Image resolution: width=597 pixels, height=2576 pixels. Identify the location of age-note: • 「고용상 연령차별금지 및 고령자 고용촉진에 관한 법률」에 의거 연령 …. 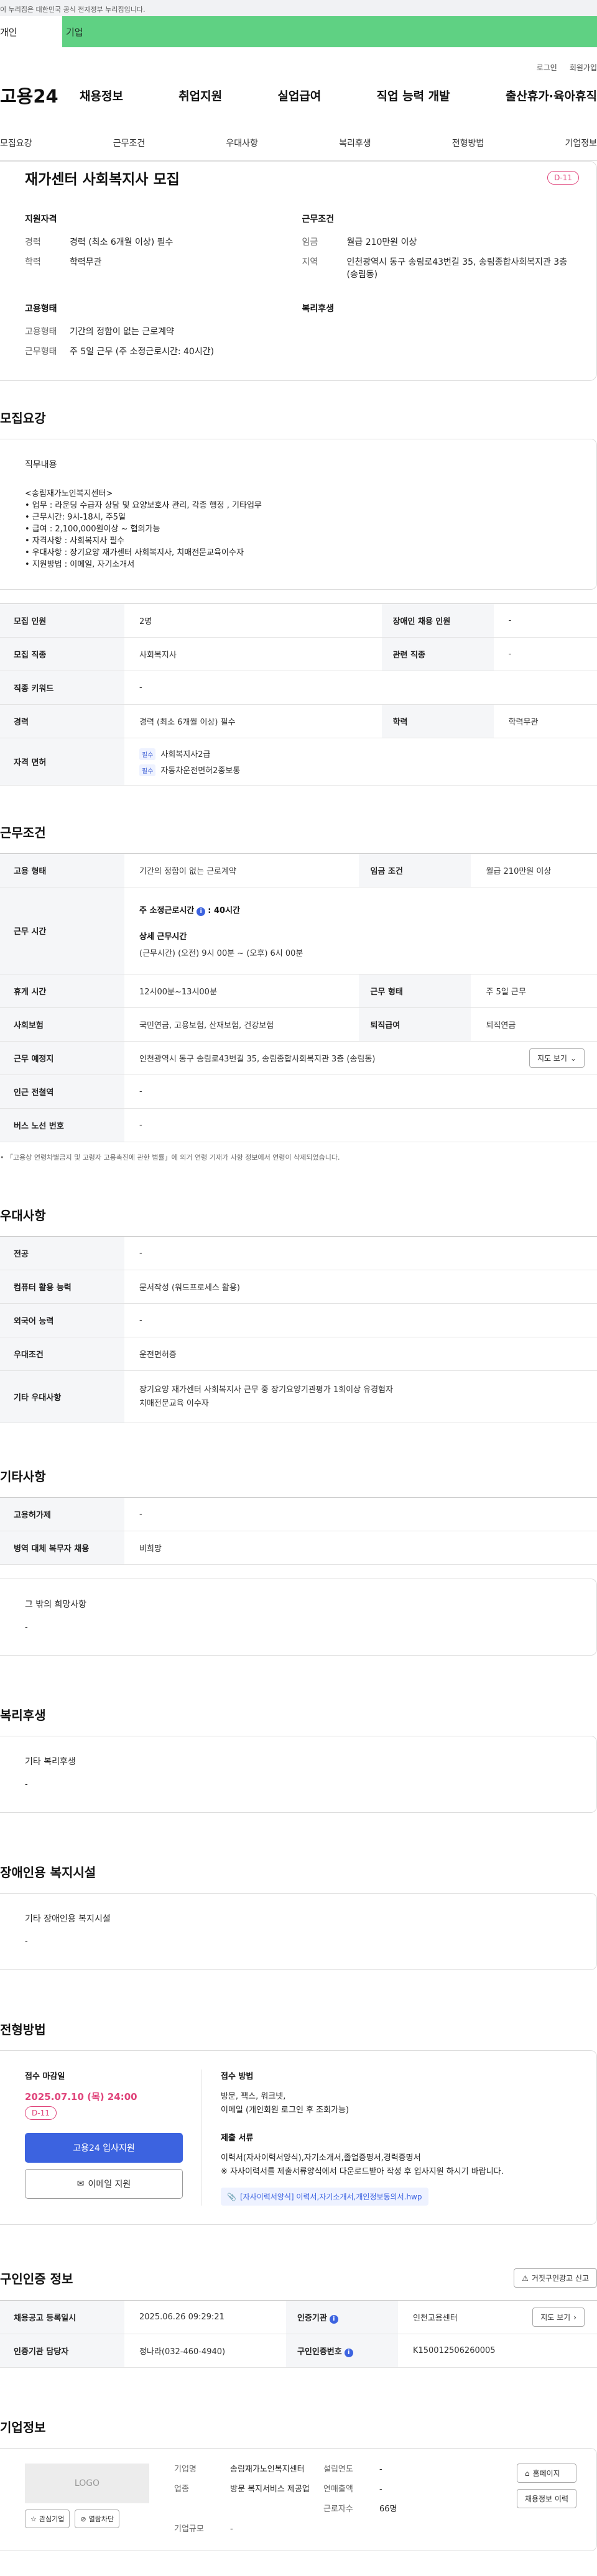
(170, 1157).